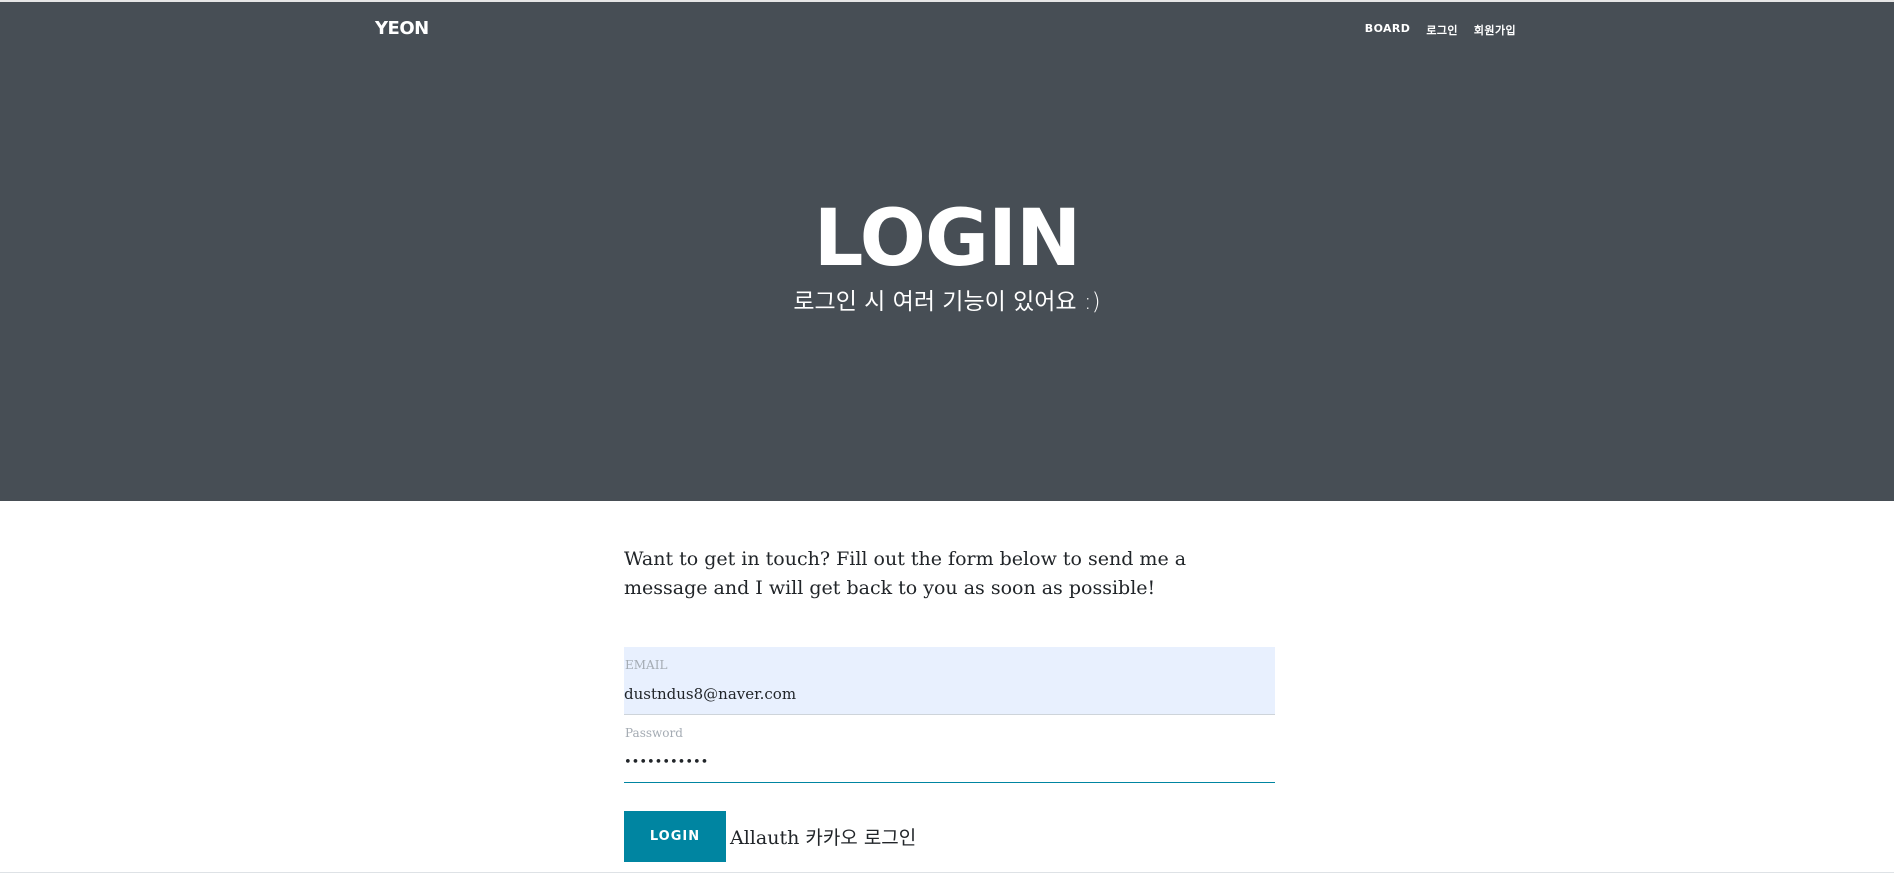  I want to click on nav-item-board: BOARD, so click(1388, 30).